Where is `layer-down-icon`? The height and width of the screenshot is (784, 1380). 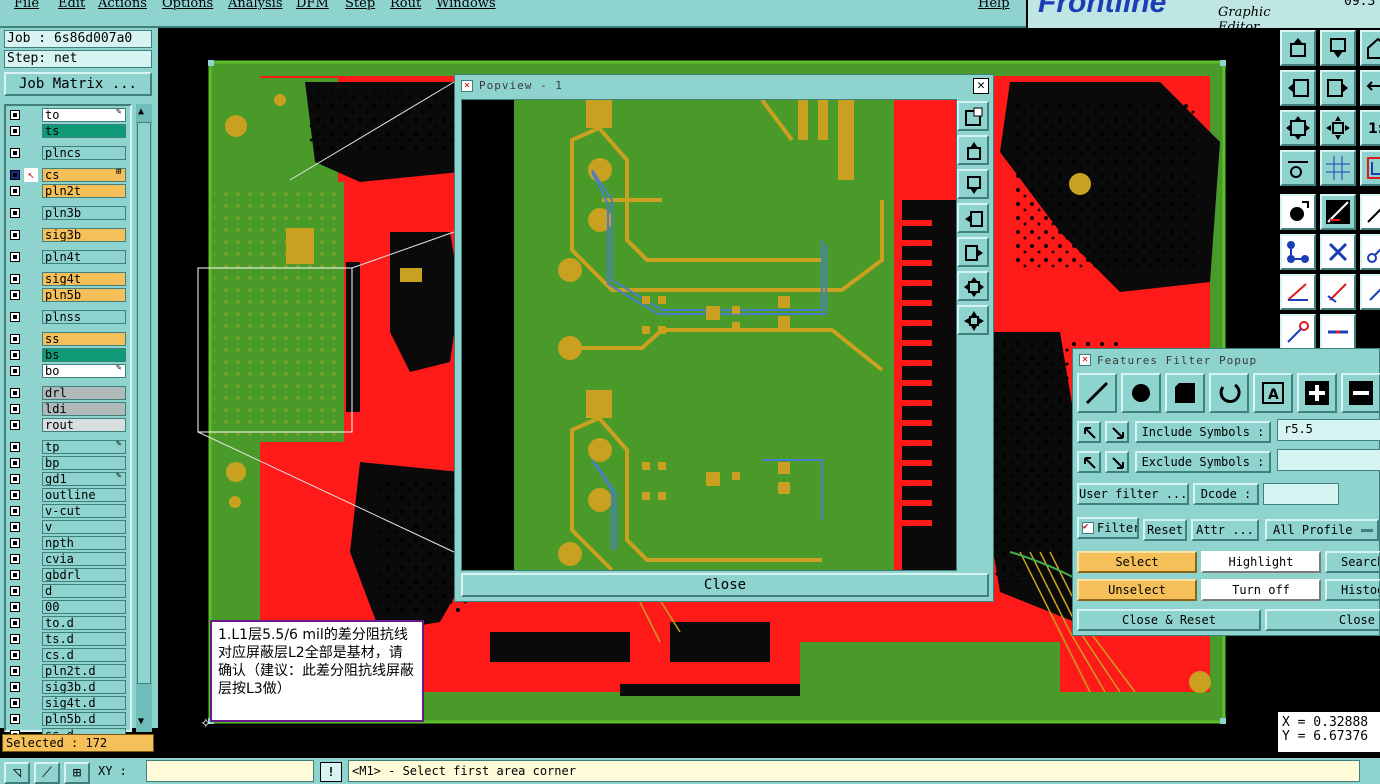
layer-down-icon is located at coordinates (1338, 48).